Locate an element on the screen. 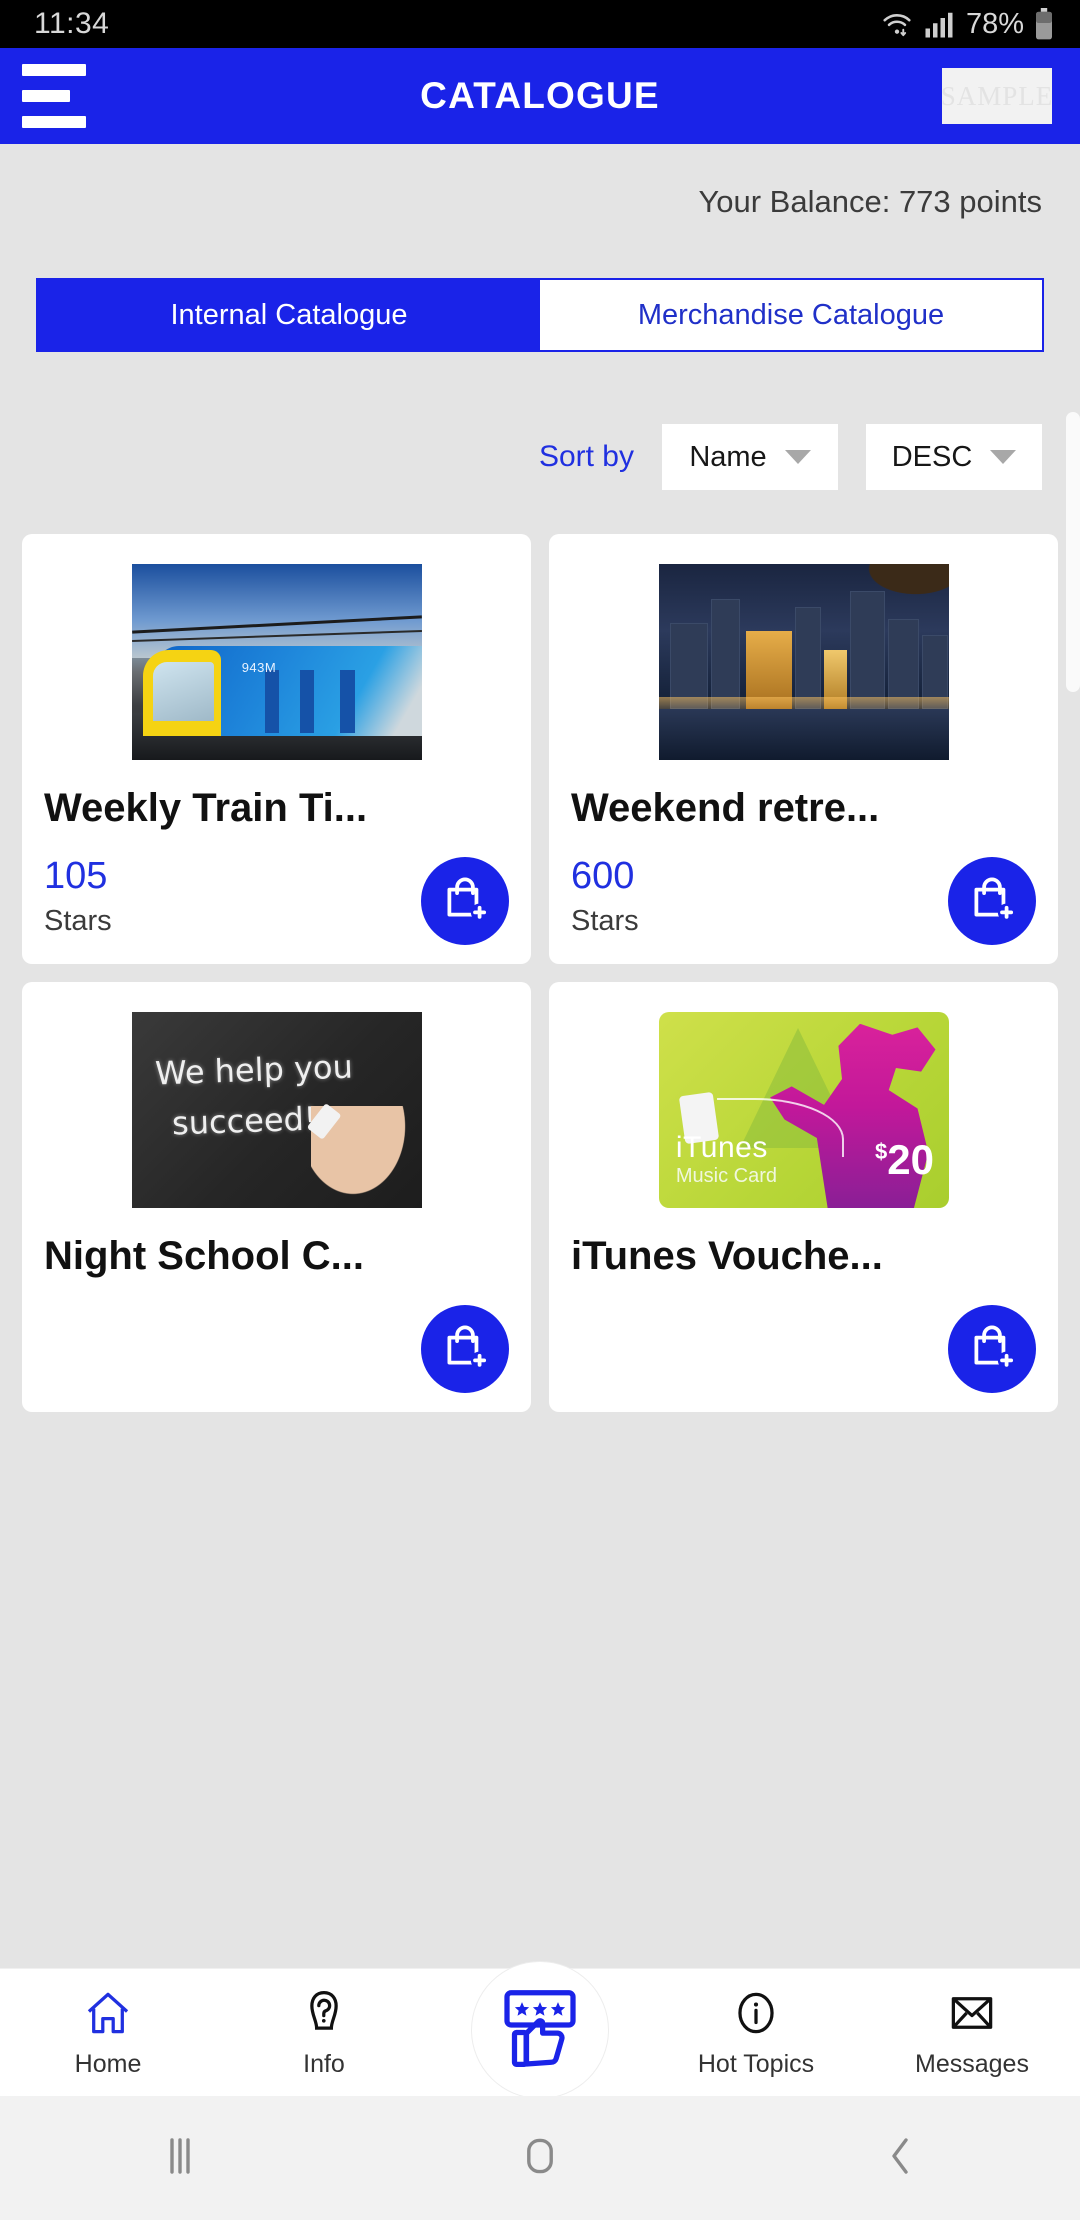  cellular-signal-icon is located at coordinates (939, 24).